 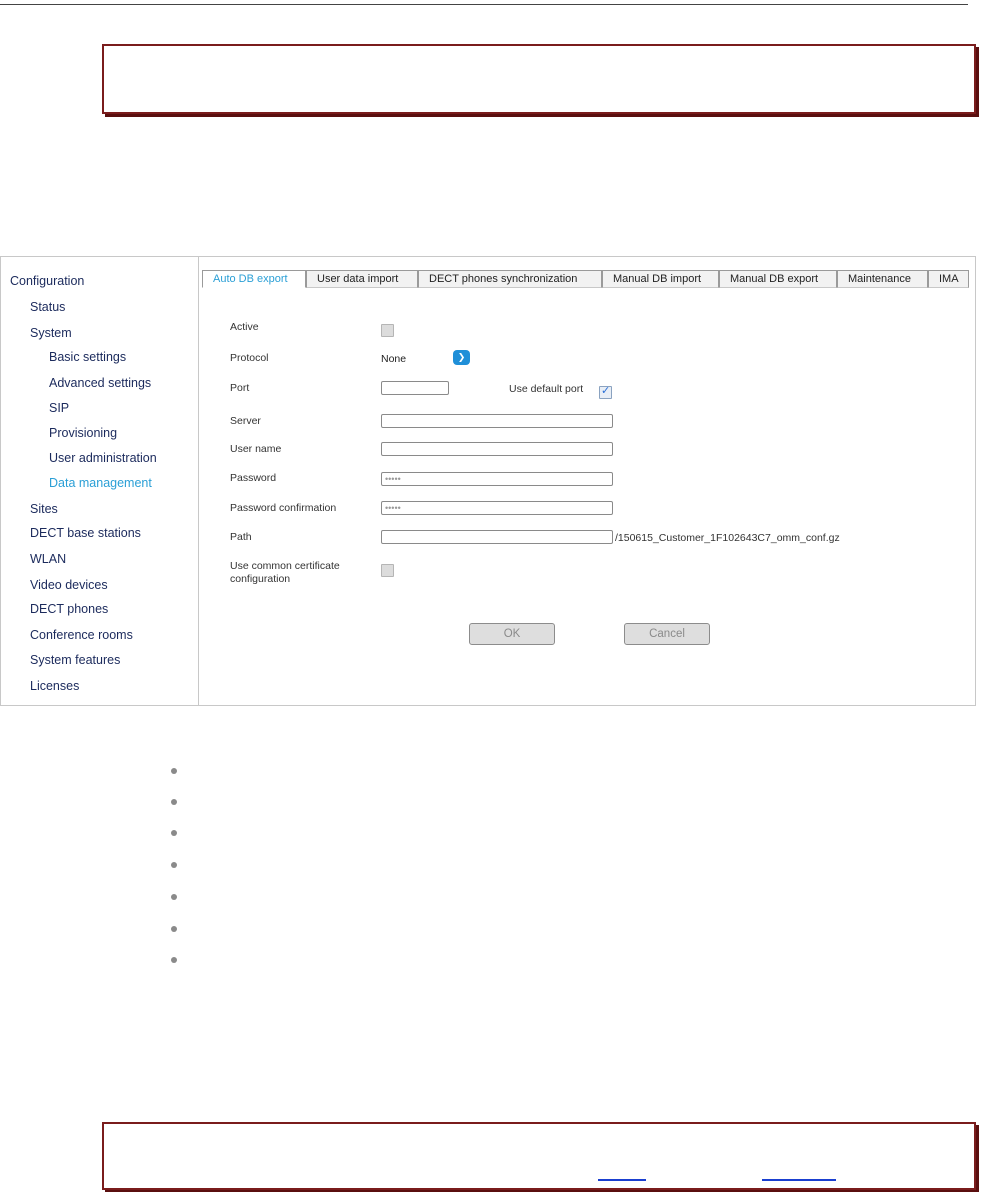 I want to click on active-checkbox, so click(x=387, y=330).